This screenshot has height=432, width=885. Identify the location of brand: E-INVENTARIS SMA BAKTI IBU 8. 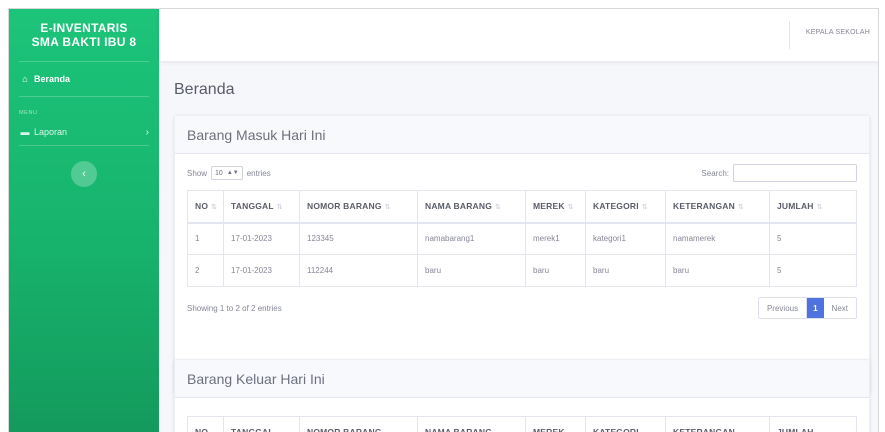
(84, 35).